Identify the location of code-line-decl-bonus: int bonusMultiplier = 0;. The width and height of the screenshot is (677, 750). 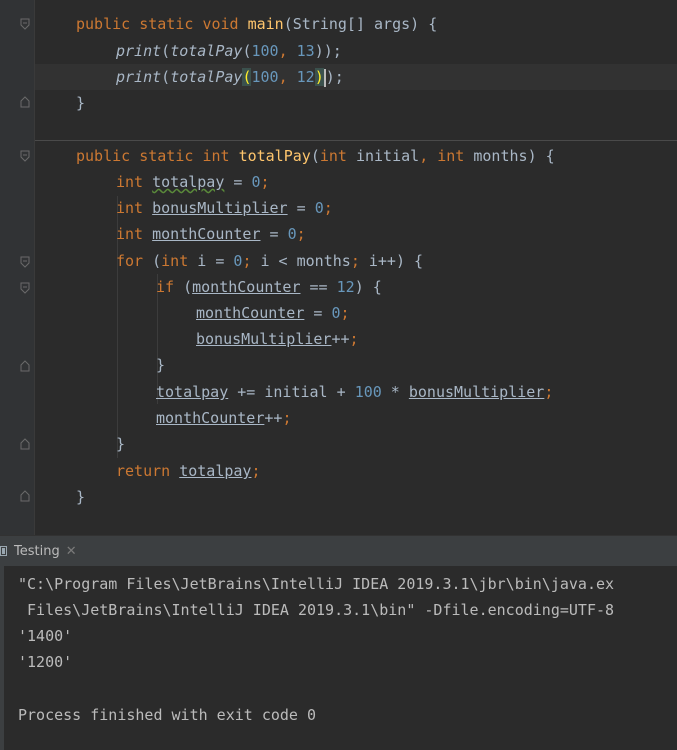
(224, 208).